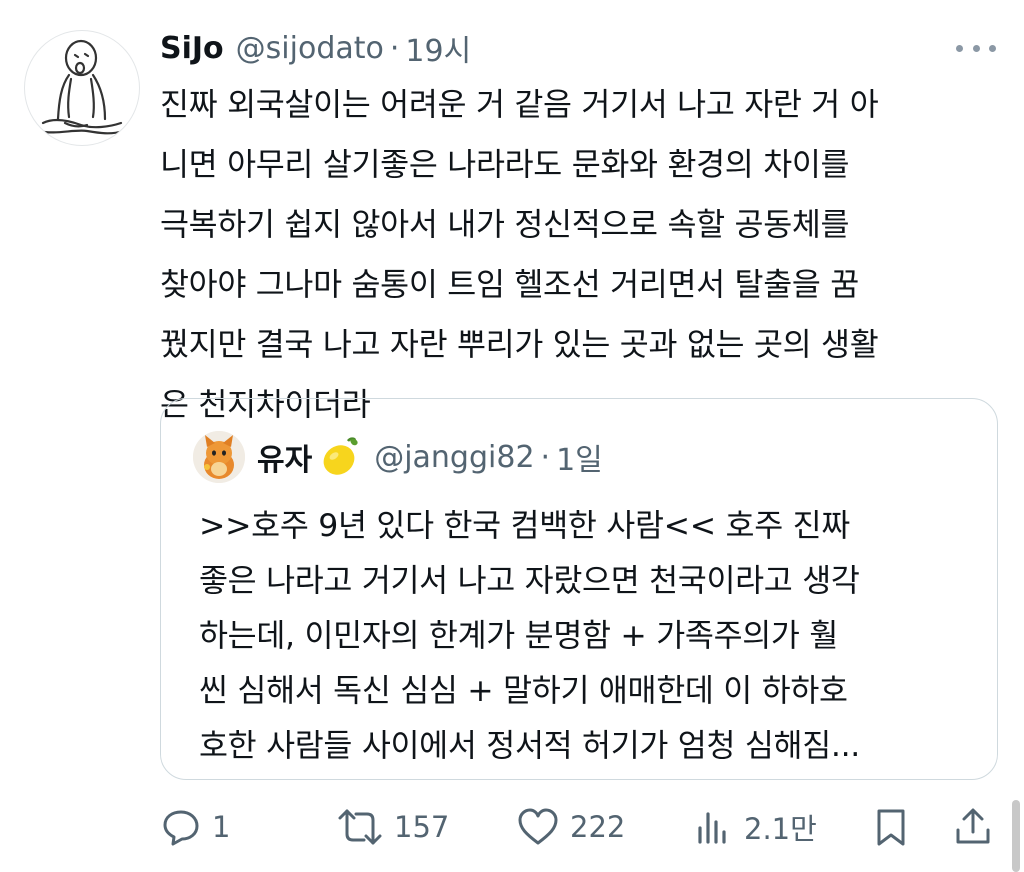 This screenshot has width=1024, height=872. What do you see at coordinates (538, 827) in the screenshot?
I see `heart-icon` at bounding box center [538, 827].